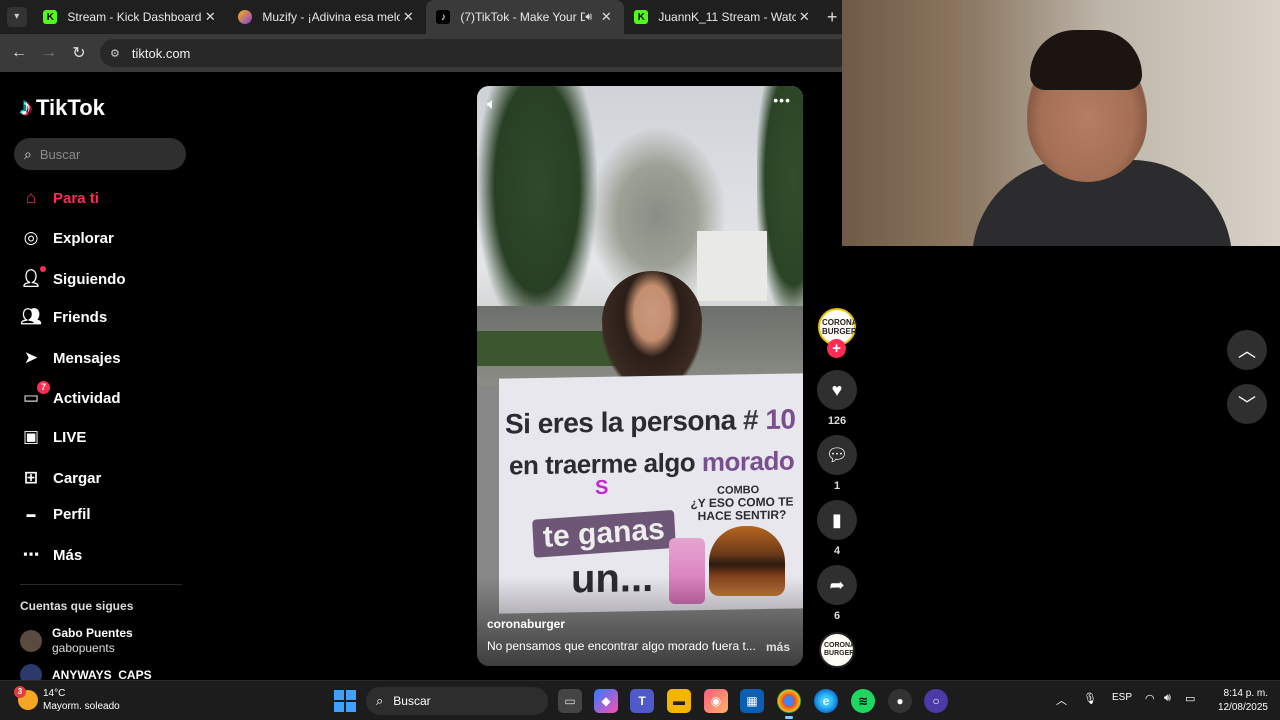  Describe the element at coordinates (1150, 698) in the screenshot. I see `wifi-icon: ◠` at that location.